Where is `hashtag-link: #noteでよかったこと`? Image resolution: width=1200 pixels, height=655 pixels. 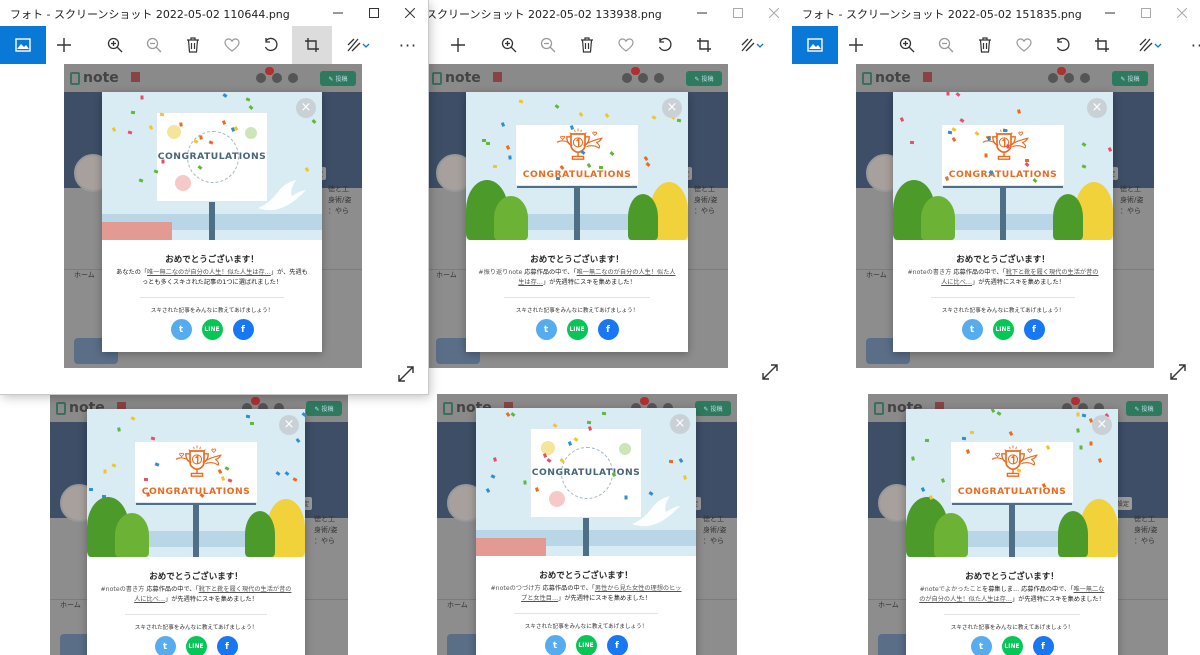 hashtag-link: #noteでよかったこと is located at coordinates (951, 589).